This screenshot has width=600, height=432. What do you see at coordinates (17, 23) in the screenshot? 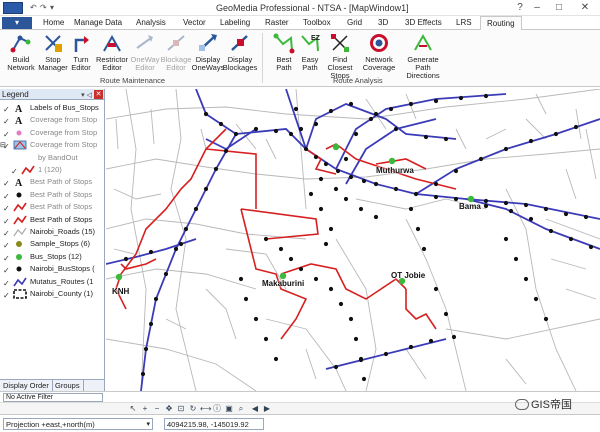
I see `file-tab: ▾` at bounding box center [17, 23].